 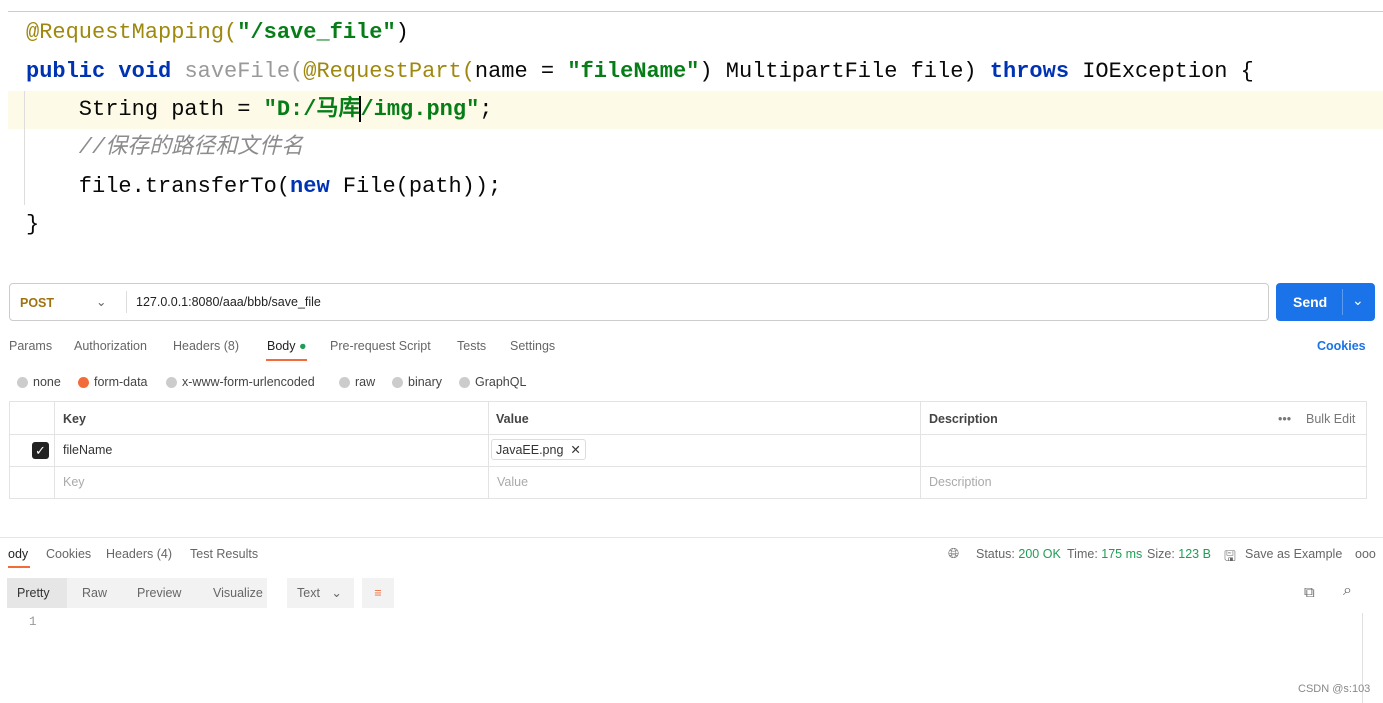 What do you see at coordinates (30, 346) in the screenshot?
I see `tab-params: Params` at bounding box center [30, 346].